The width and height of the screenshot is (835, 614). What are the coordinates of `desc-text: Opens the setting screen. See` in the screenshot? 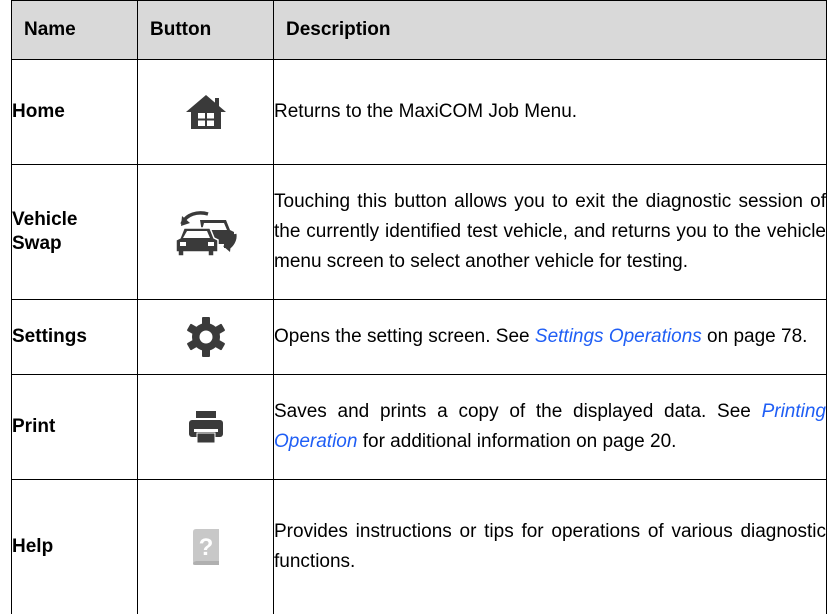 It's located at (404, 336).